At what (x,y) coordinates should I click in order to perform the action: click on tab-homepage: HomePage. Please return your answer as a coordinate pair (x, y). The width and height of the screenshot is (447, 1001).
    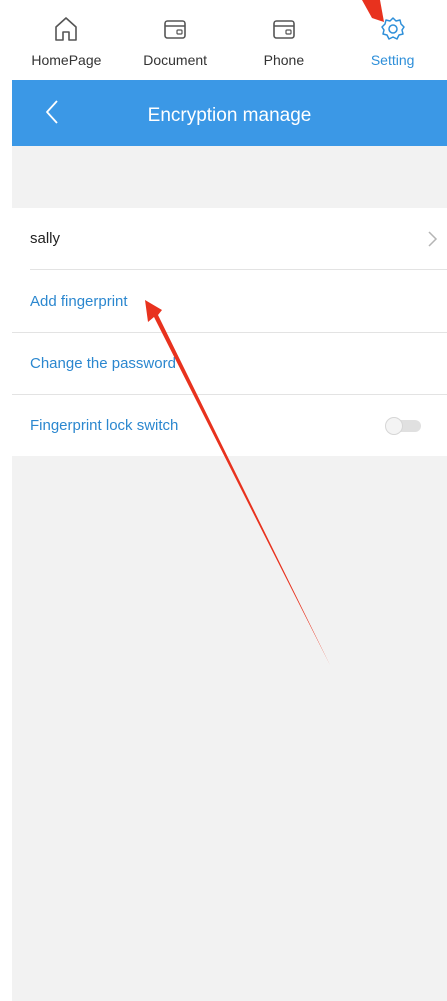
    Looking at the image, I should click on (66, 40).